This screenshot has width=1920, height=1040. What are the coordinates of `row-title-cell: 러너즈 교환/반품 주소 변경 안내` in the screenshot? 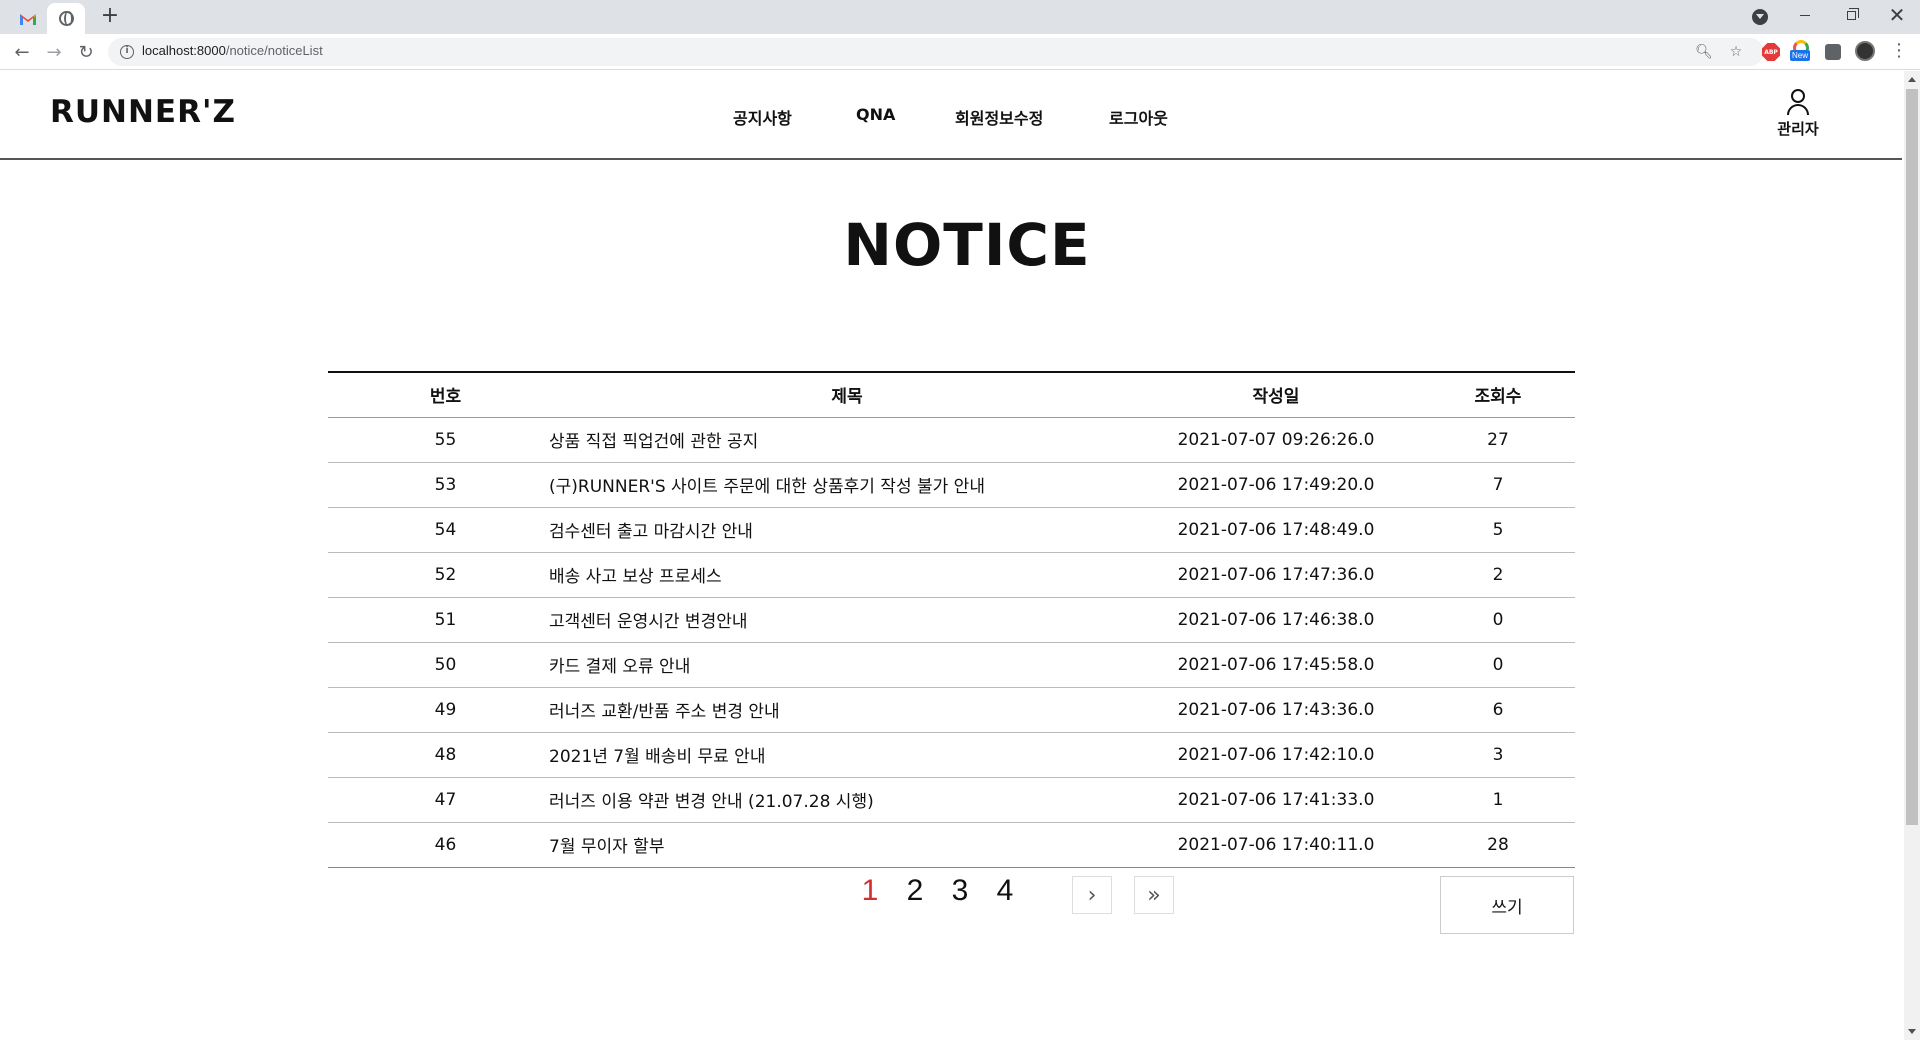 It's located at (840, 710).